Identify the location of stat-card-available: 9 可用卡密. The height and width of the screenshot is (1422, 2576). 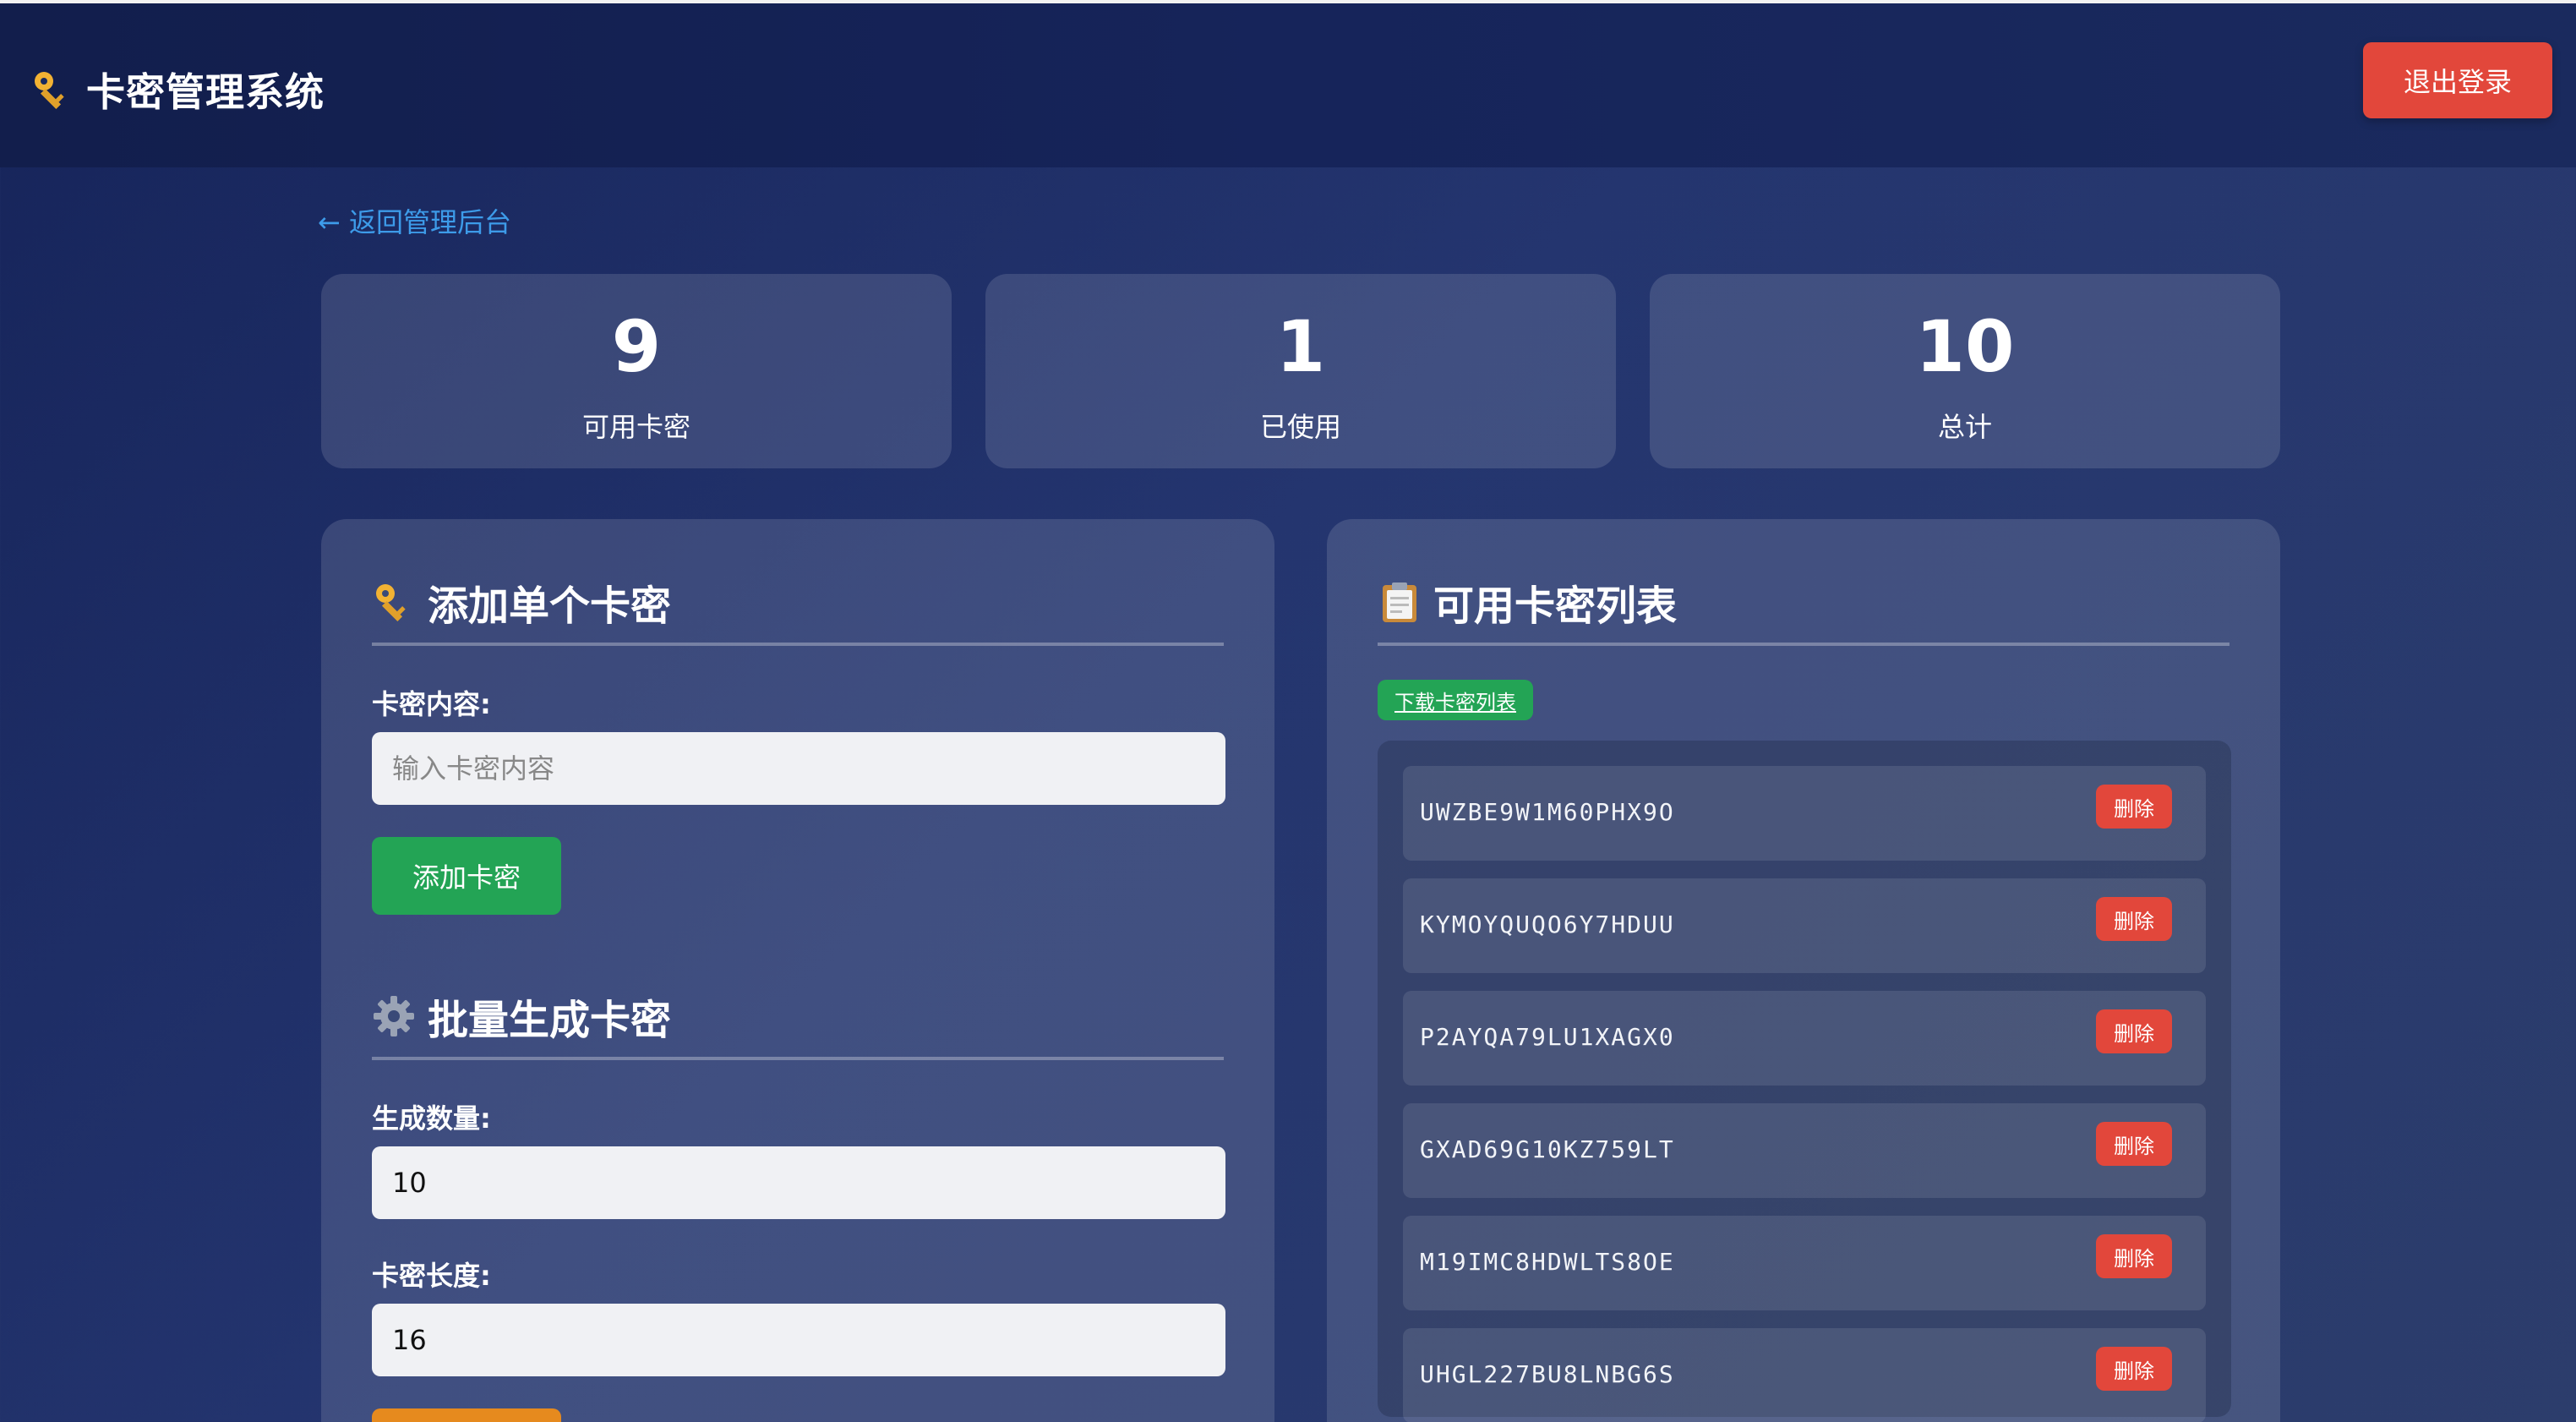
(636, 371).